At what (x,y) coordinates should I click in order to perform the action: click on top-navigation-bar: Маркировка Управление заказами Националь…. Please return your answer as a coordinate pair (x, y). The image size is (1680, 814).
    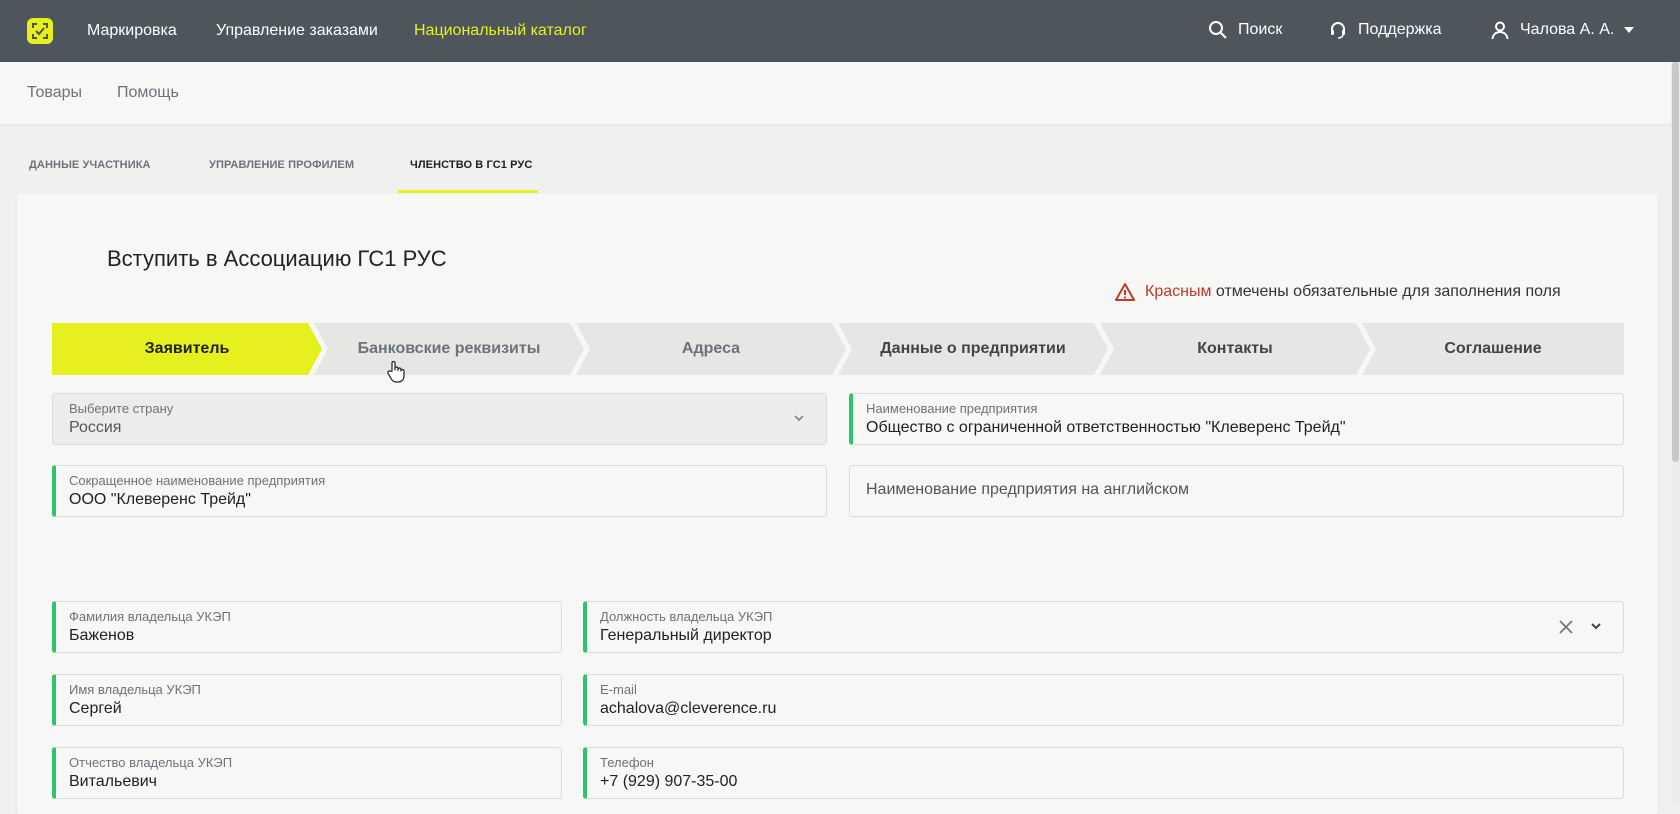
    Looking at the image, I should click on (840, 31).